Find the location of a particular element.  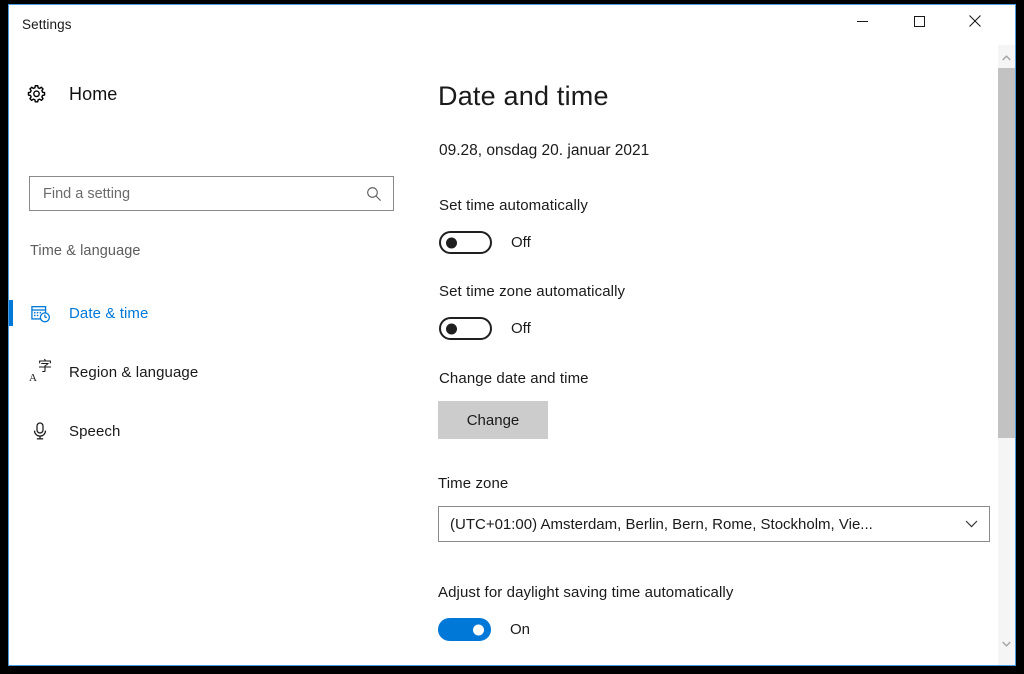

minimize-icon is located at coordinates (862, 21).